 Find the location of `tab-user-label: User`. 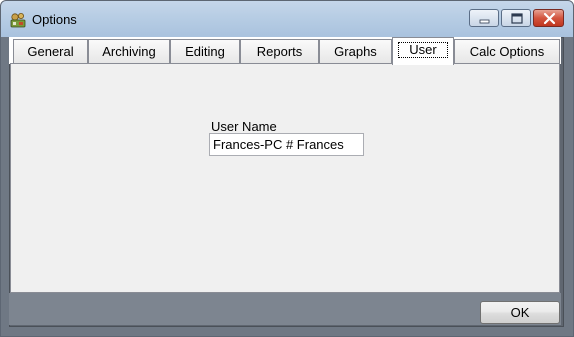

tab-user-label: User is located at coordinates (423, 50).